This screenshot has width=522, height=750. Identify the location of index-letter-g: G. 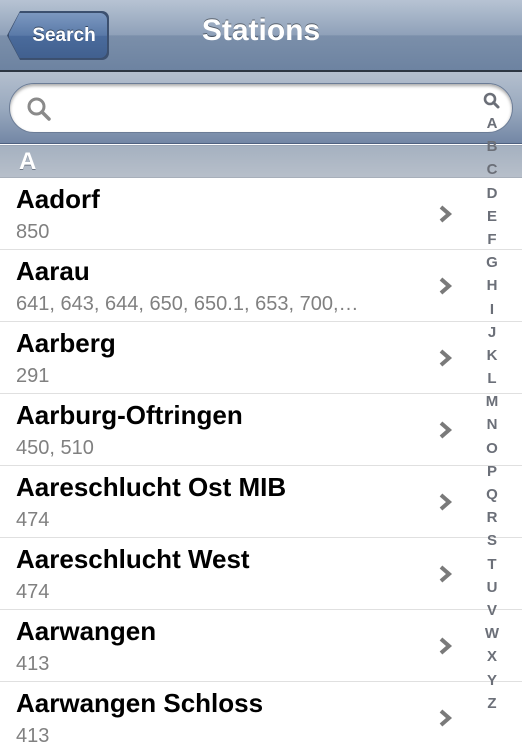
(492, 262).